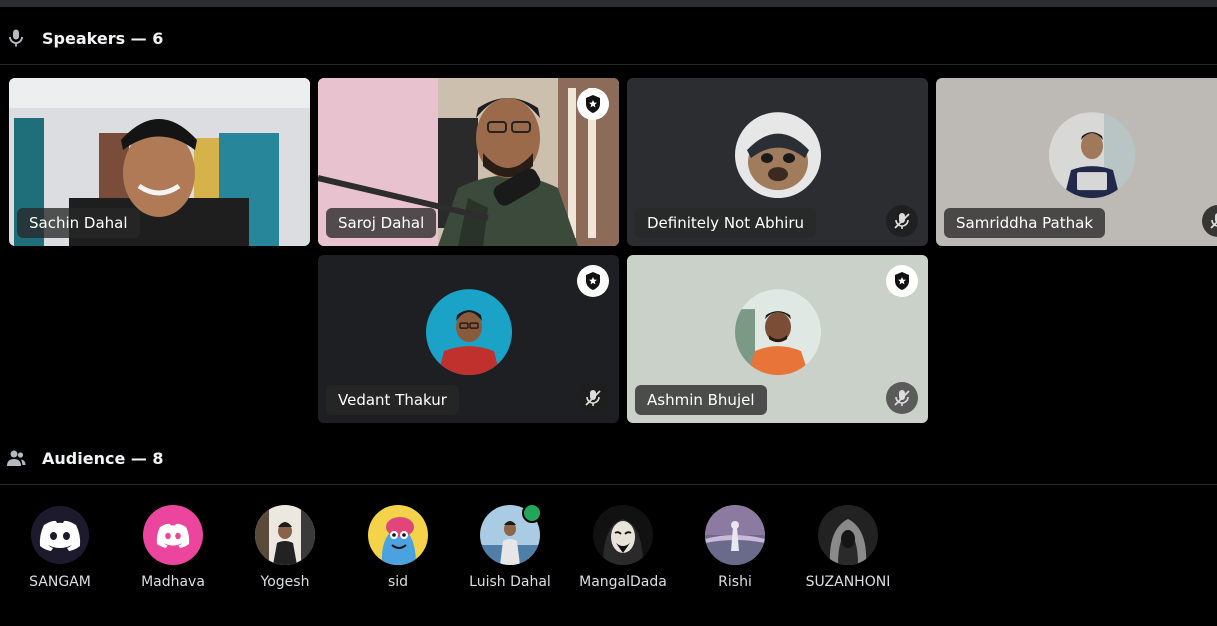 Image resolution: width=1217 pixels, height=626 pixels. What do you see at coordinates (103, 458) in the screenshot?
I see `audience-title: Audience — 8` at bounding box center [103, 458].